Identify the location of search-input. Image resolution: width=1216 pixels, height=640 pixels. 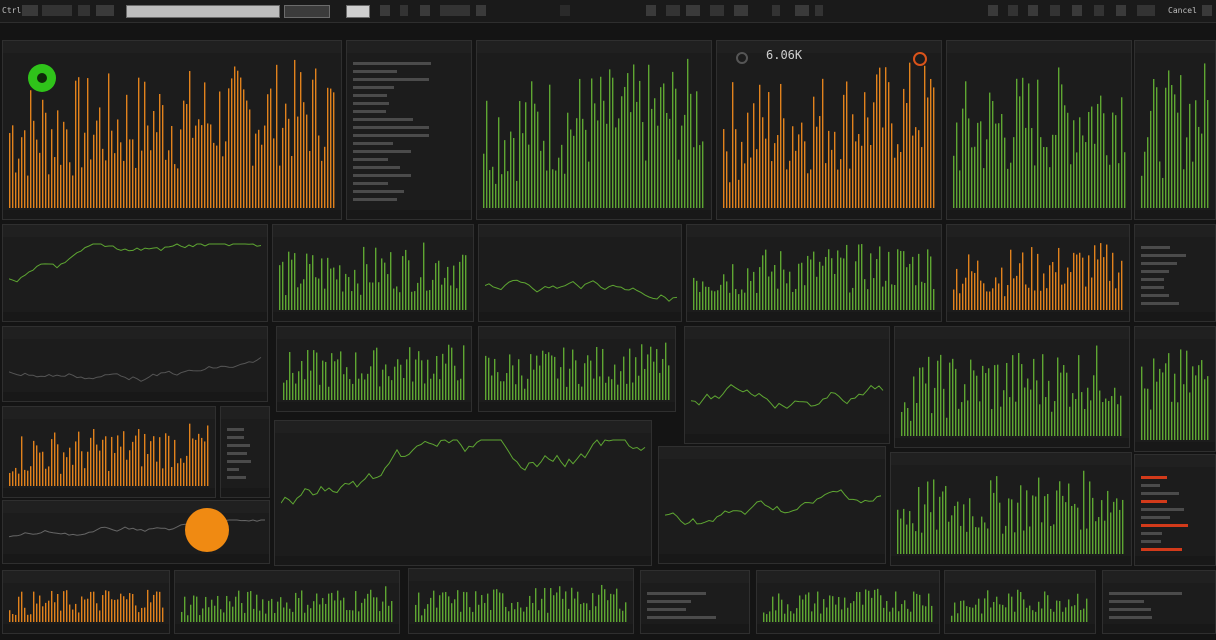
(203, 11).